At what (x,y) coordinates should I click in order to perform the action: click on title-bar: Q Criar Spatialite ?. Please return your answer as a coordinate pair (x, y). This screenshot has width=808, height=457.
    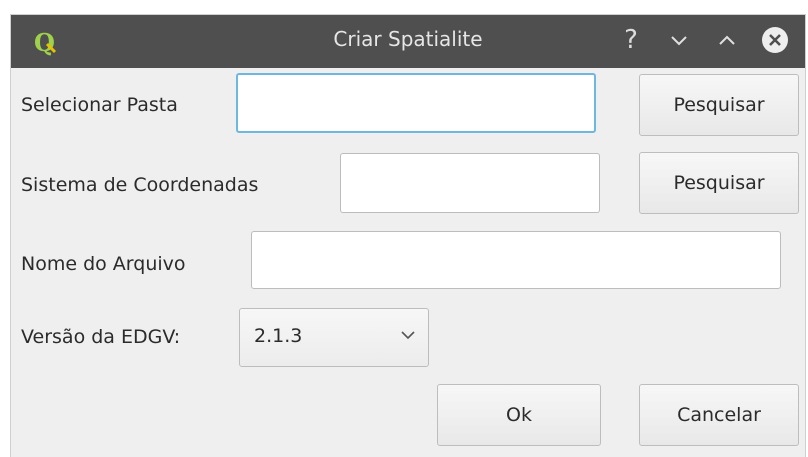
    Looking at the image, I should click on (408, 41).